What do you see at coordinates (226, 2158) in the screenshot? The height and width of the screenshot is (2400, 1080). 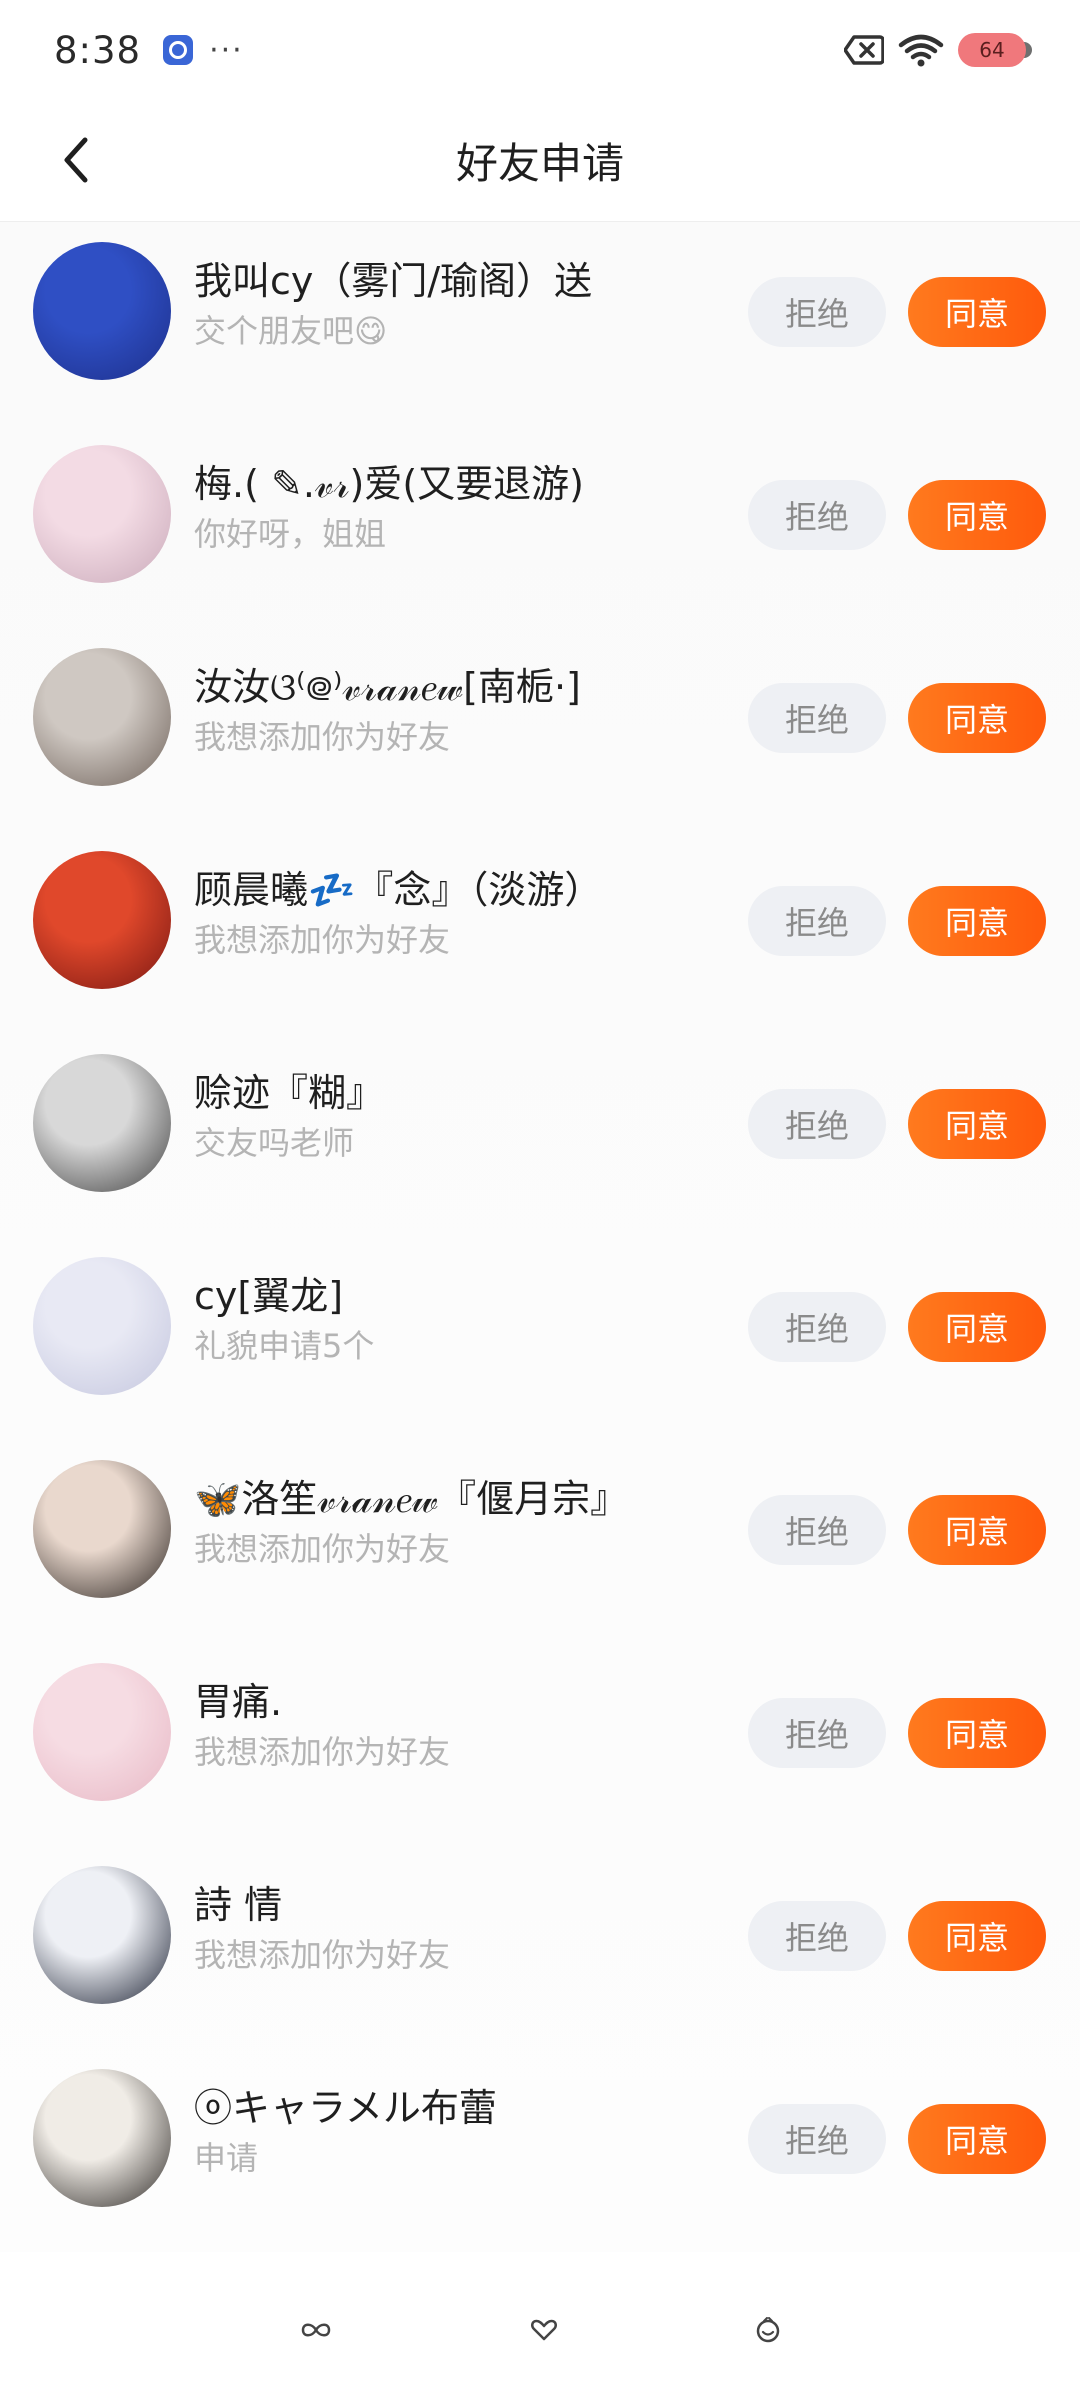 I see `request-message: 申请` at bounding box center [226, 2158].